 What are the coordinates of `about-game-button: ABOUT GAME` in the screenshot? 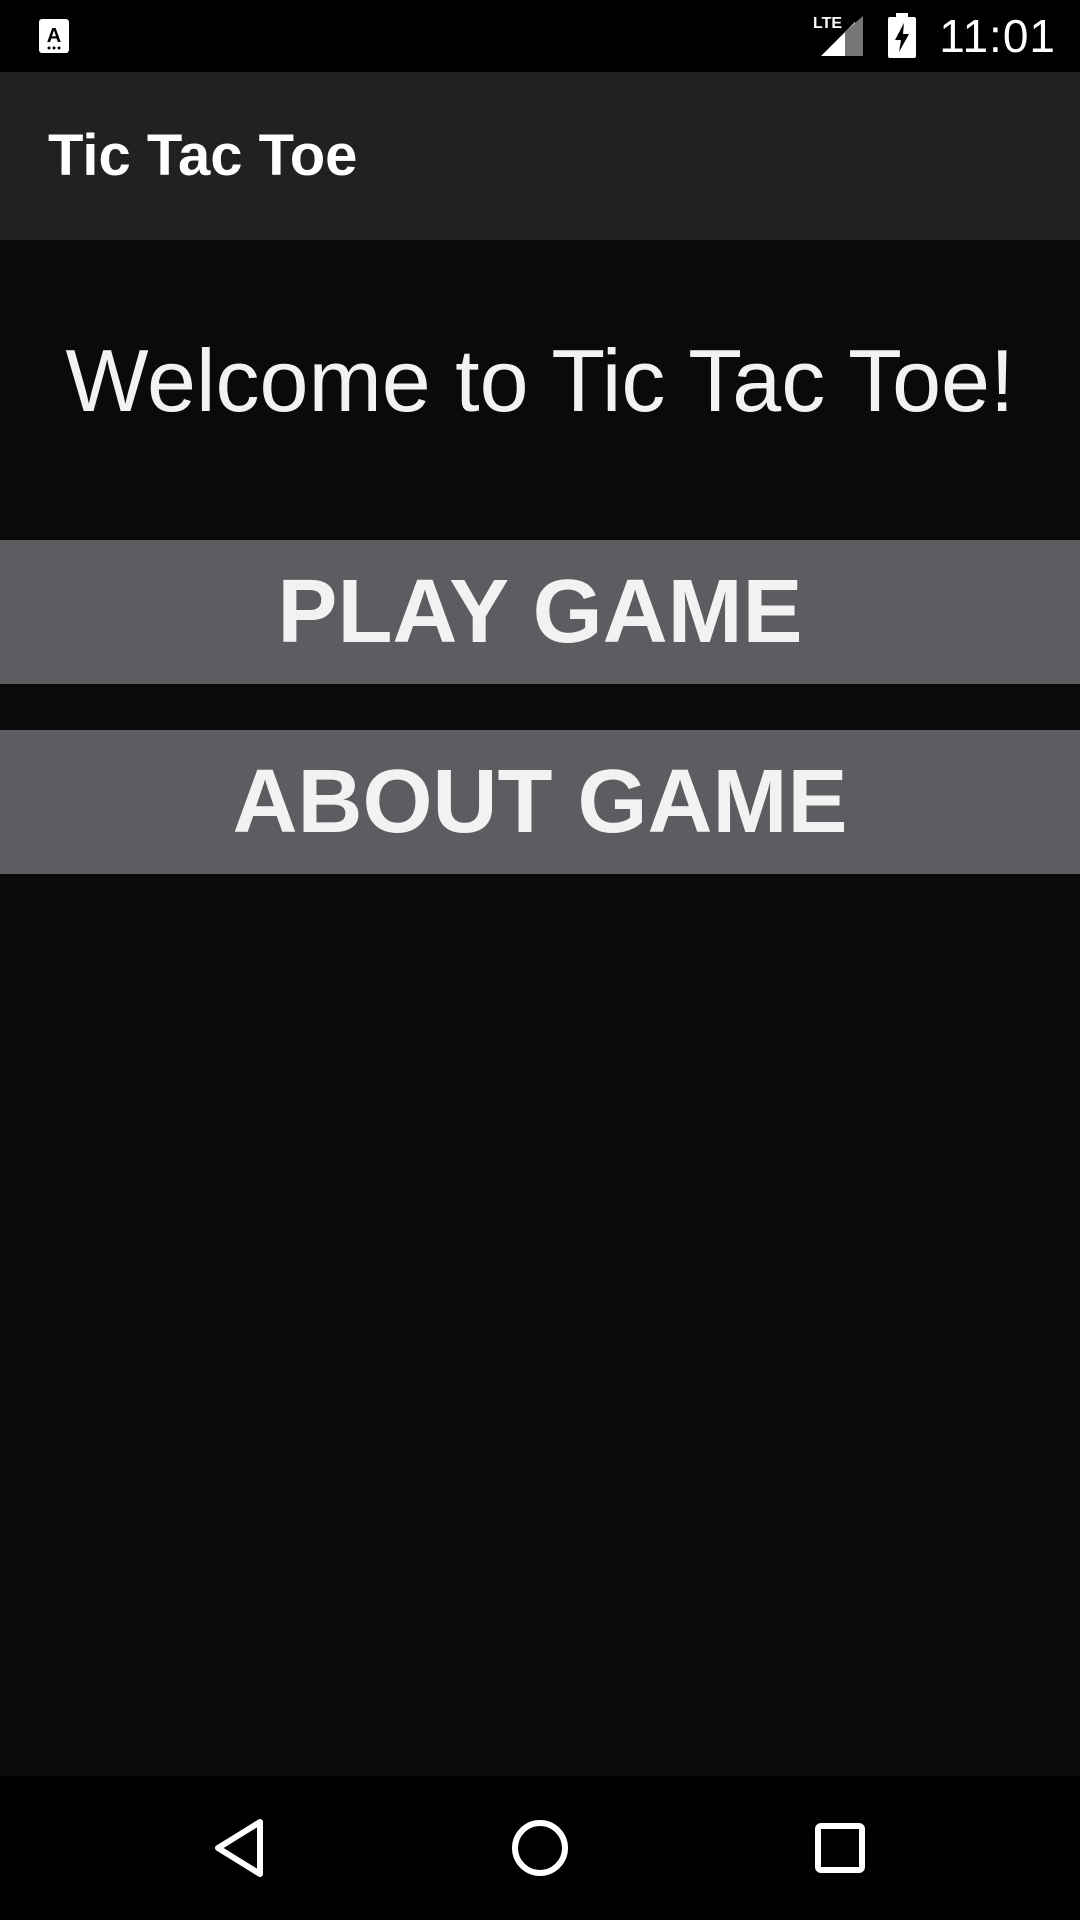 It's located at (540, 802).